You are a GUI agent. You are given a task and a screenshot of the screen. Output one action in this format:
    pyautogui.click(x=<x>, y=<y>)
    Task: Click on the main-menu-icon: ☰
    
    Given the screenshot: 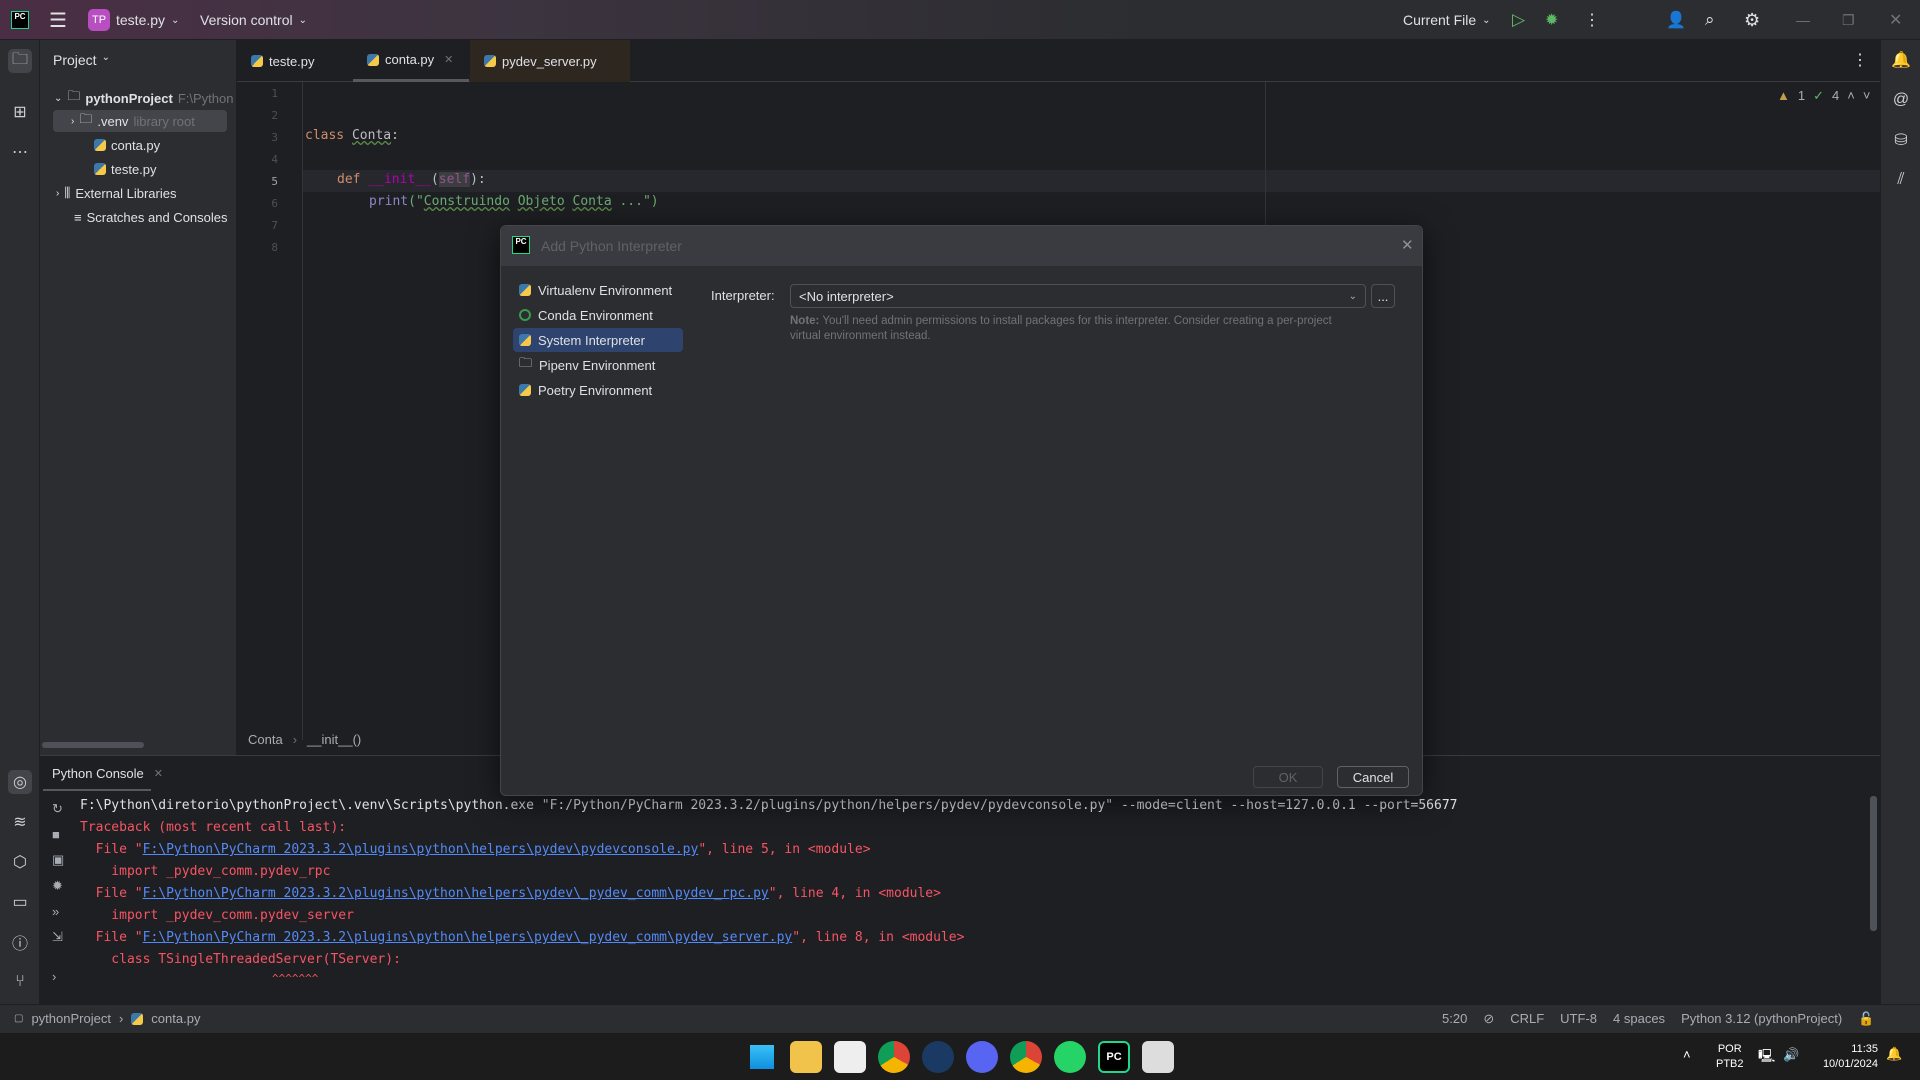 What is the action you would take?
    pyautogui.click(x=58, y=20)
    